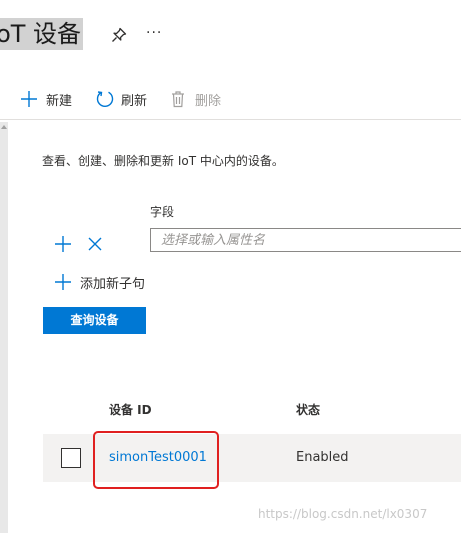  Describe the element at coordinates (162, 212) in the screenshot. I see `field-label: 字段` at that location.